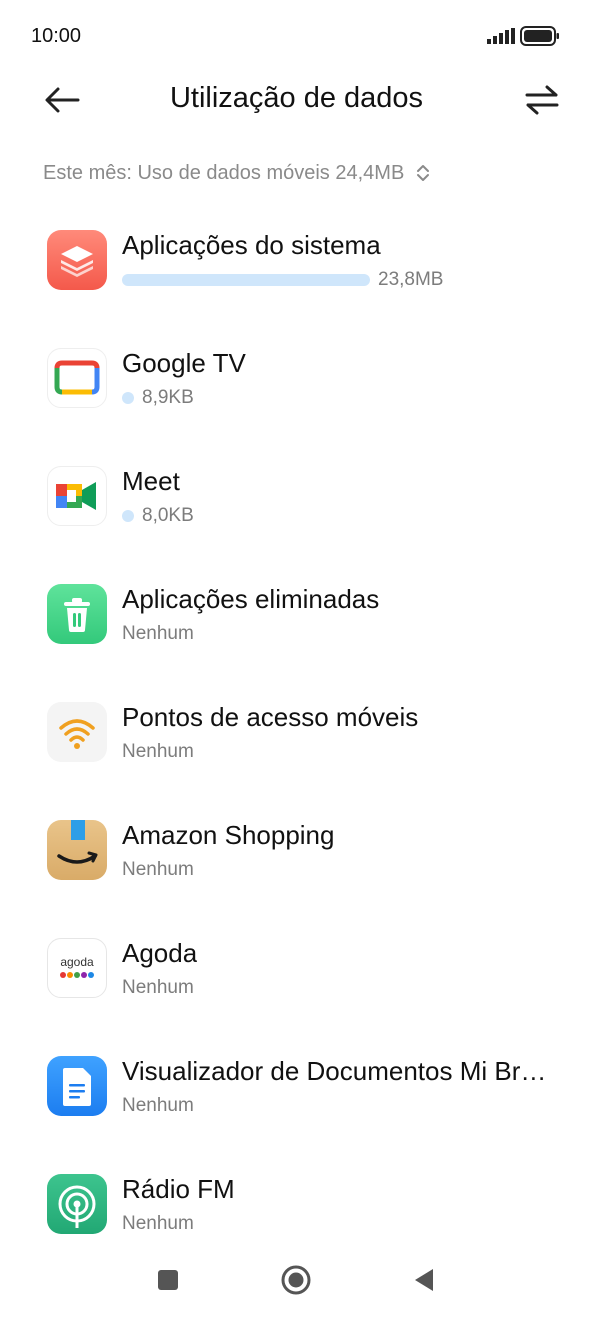 The height and width of the screenshot is (1318, 593). I want to click on square-icon, so click(168, 1280).